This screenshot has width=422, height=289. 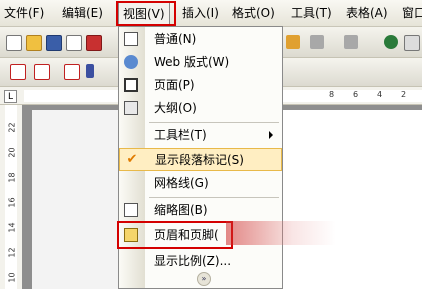 What do you see at coordinates (253, 13) in the screenshot?
I see `menu-format: 格式(O)` at bounding box center [253, 13].